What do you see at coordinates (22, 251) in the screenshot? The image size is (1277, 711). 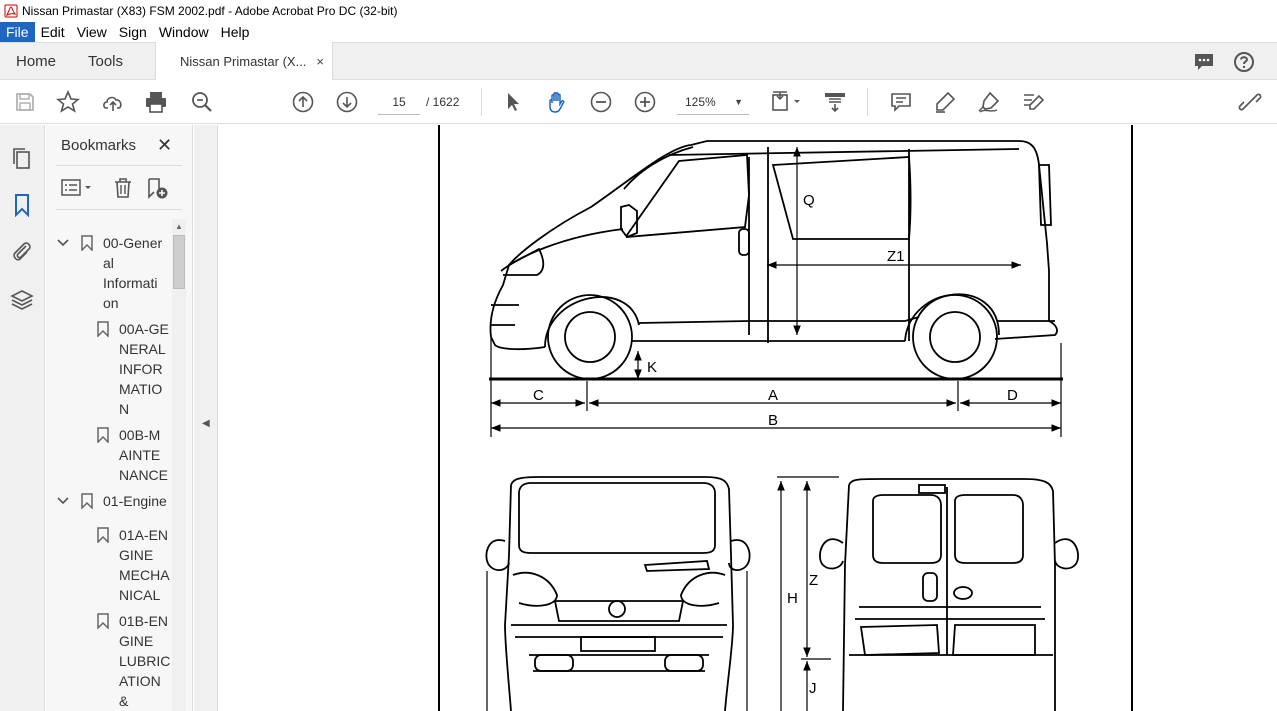 I see `paperclip-icon` at bounding box center [22, 251].